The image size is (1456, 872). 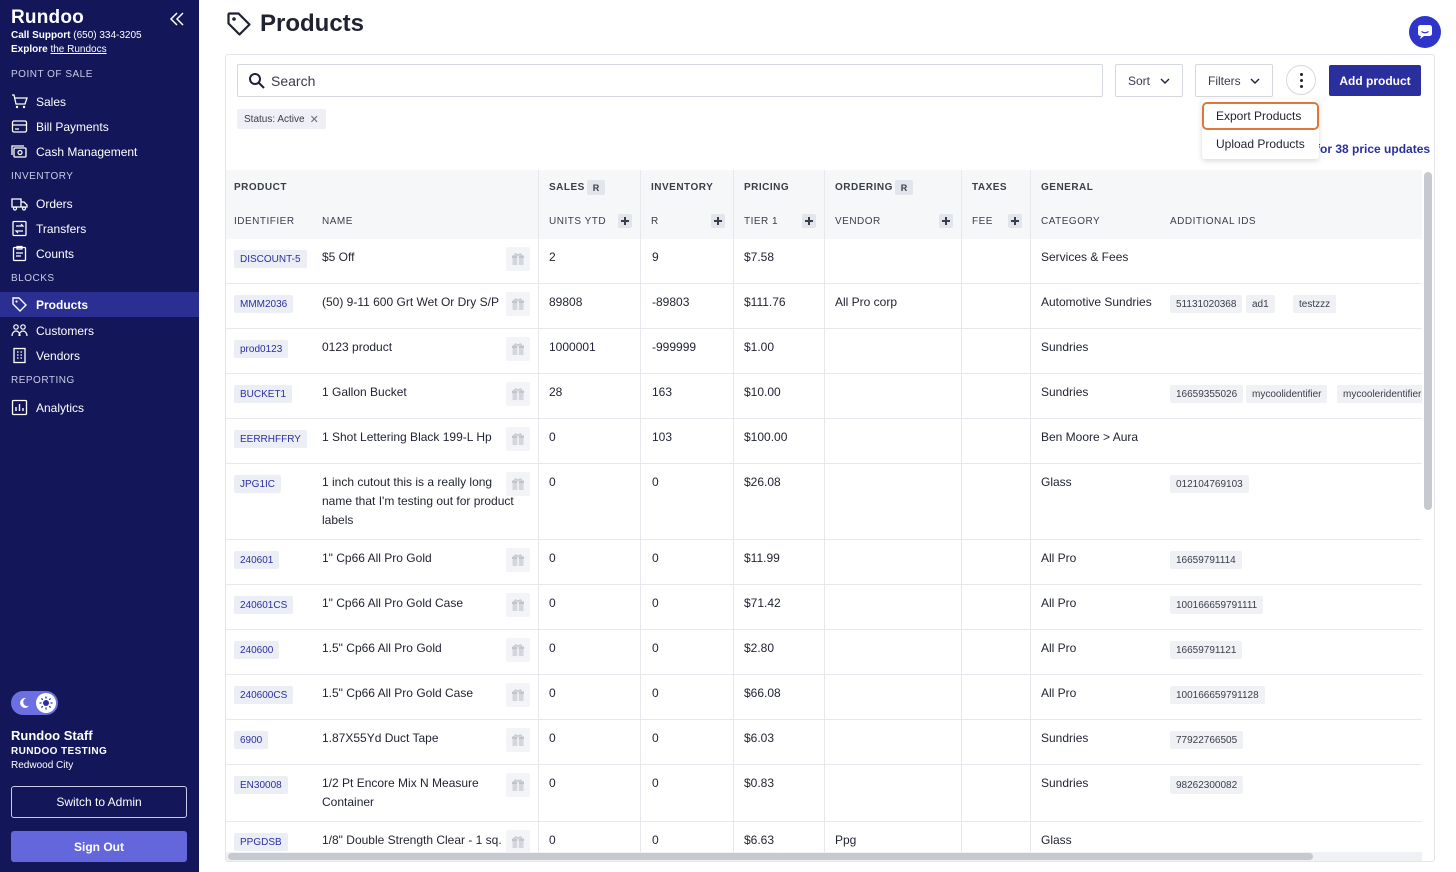 What do you see at coordinates (767, 187) in the screenshot?
I see `col-group-pricing: PRICING` at bounding box center [767, 187].